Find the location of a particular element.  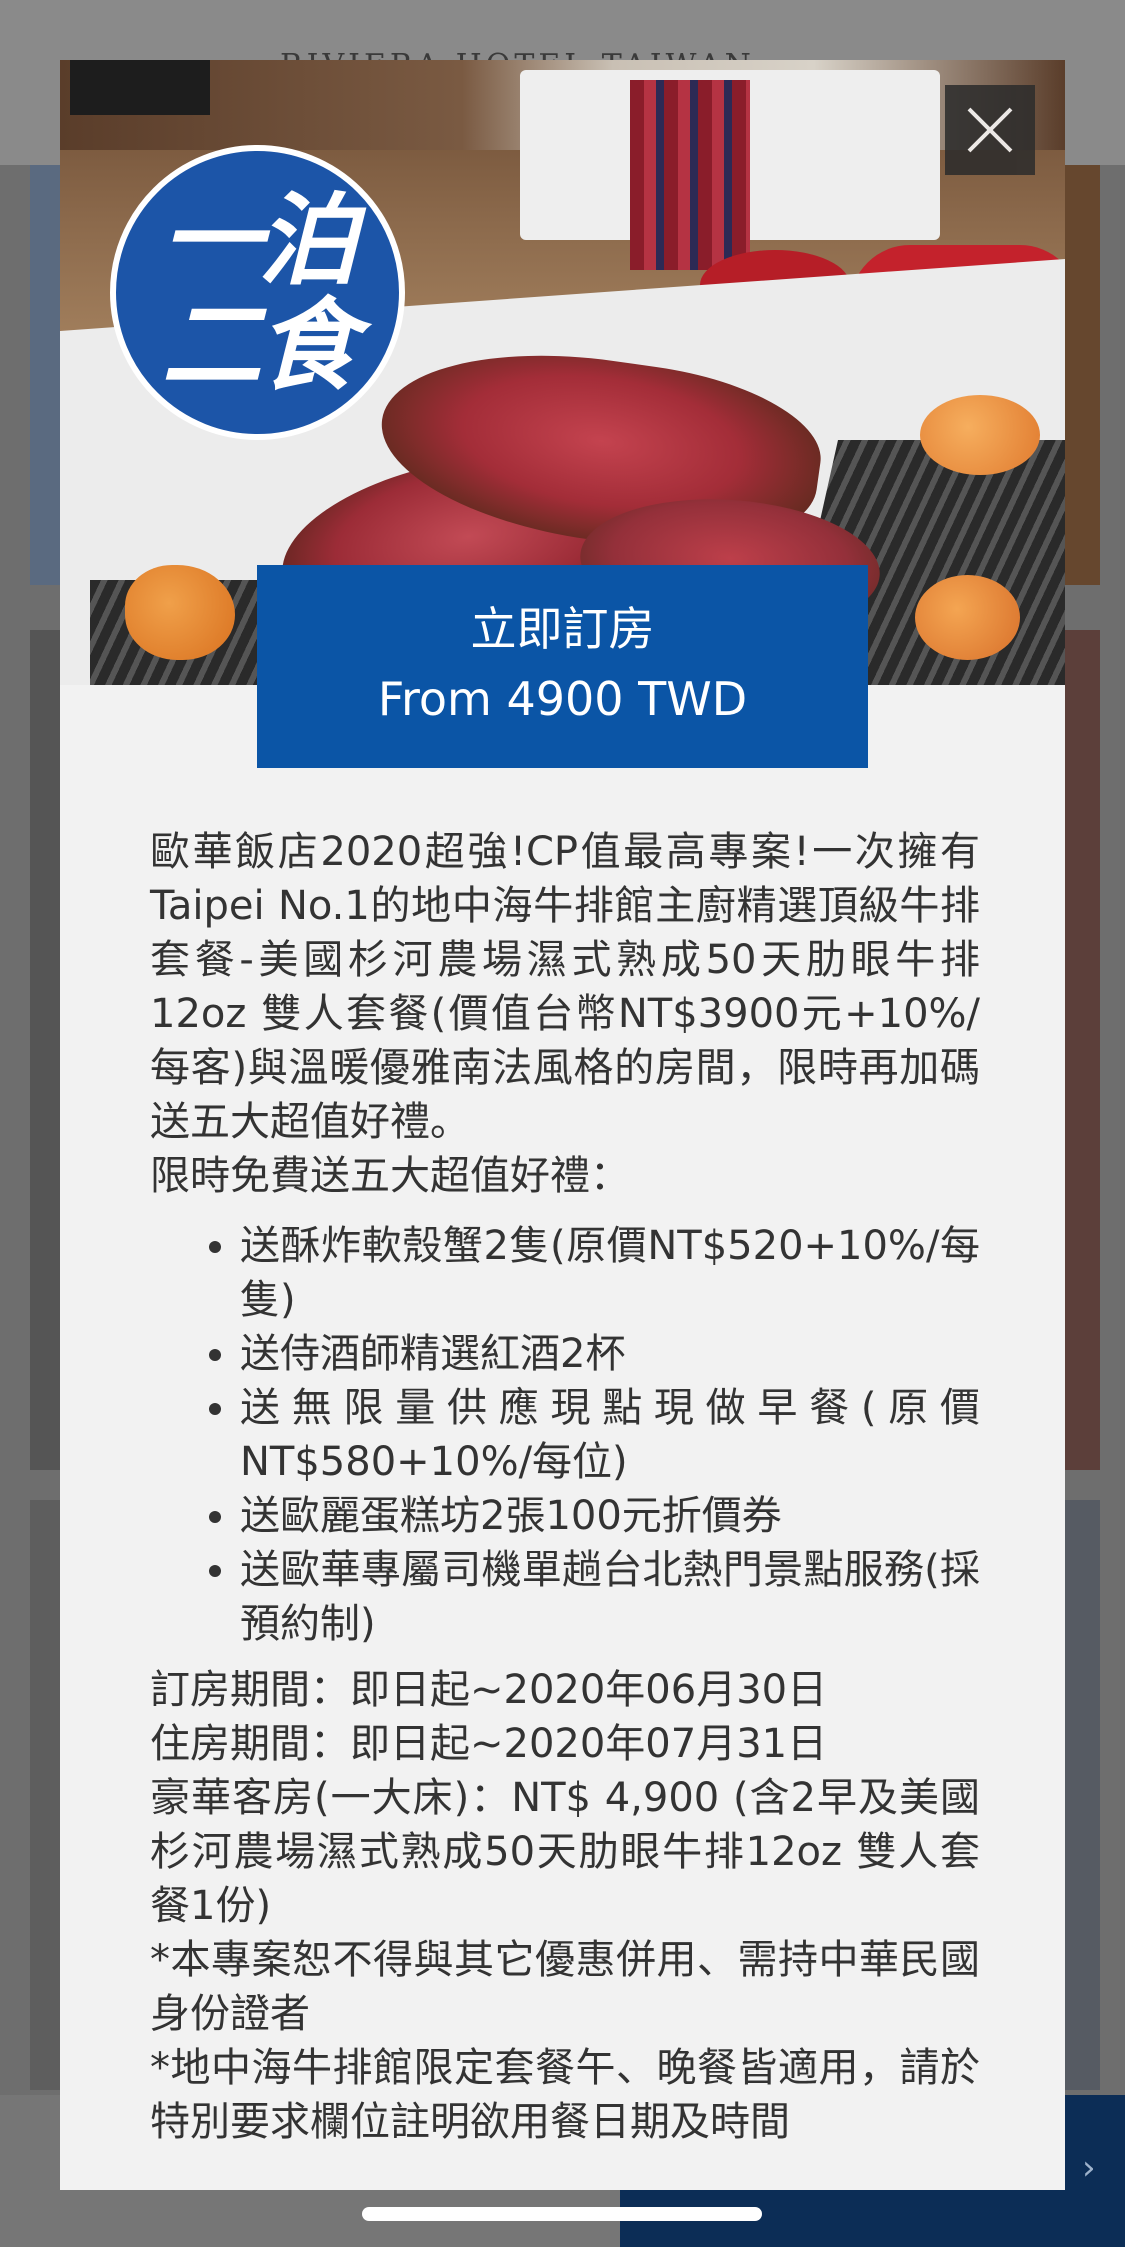

close-icon is located at coordinates (990, 130).